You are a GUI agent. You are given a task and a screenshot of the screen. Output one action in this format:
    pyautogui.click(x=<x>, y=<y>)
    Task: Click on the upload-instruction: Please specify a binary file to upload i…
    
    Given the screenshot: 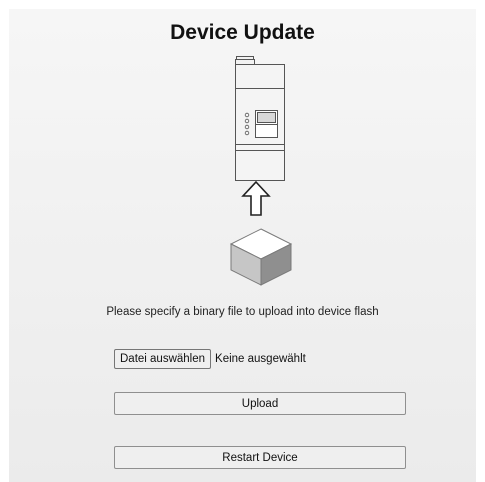 What is the action you would take?
    pyautogui.click(x=242, y=312)
    